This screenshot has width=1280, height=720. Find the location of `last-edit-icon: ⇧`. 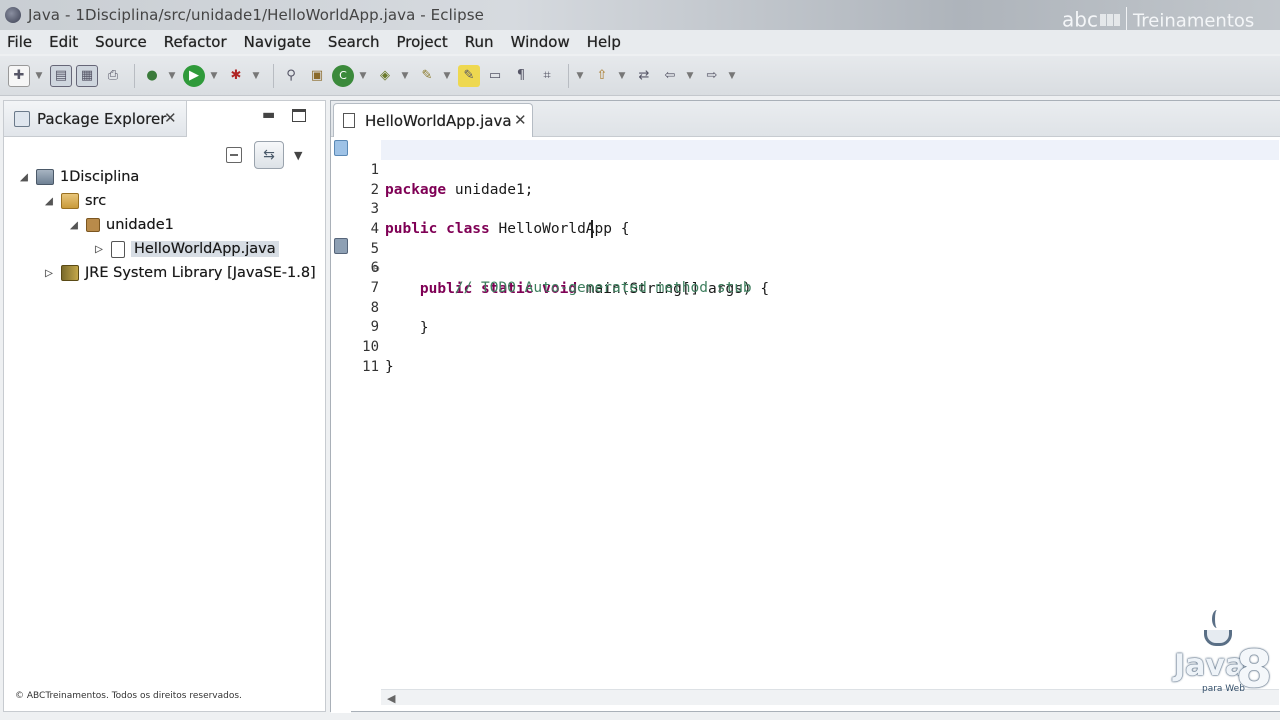

last-edit-icon: ⇧ is located at coordinates (602, 76).